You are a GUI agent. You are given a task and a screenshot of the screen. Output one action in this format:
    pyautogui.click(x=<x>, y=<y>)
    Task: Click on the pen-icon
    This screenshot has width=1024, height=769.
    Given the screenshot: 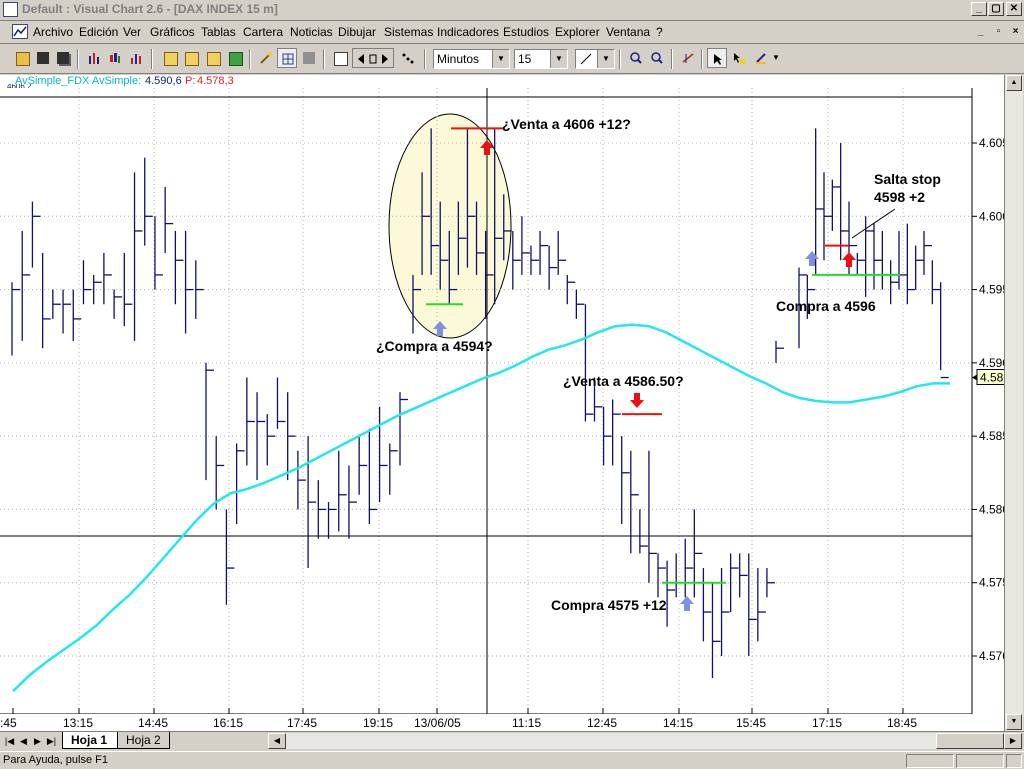 What is the action you would take?
    pyautogui.click(x=761, y=58)
    